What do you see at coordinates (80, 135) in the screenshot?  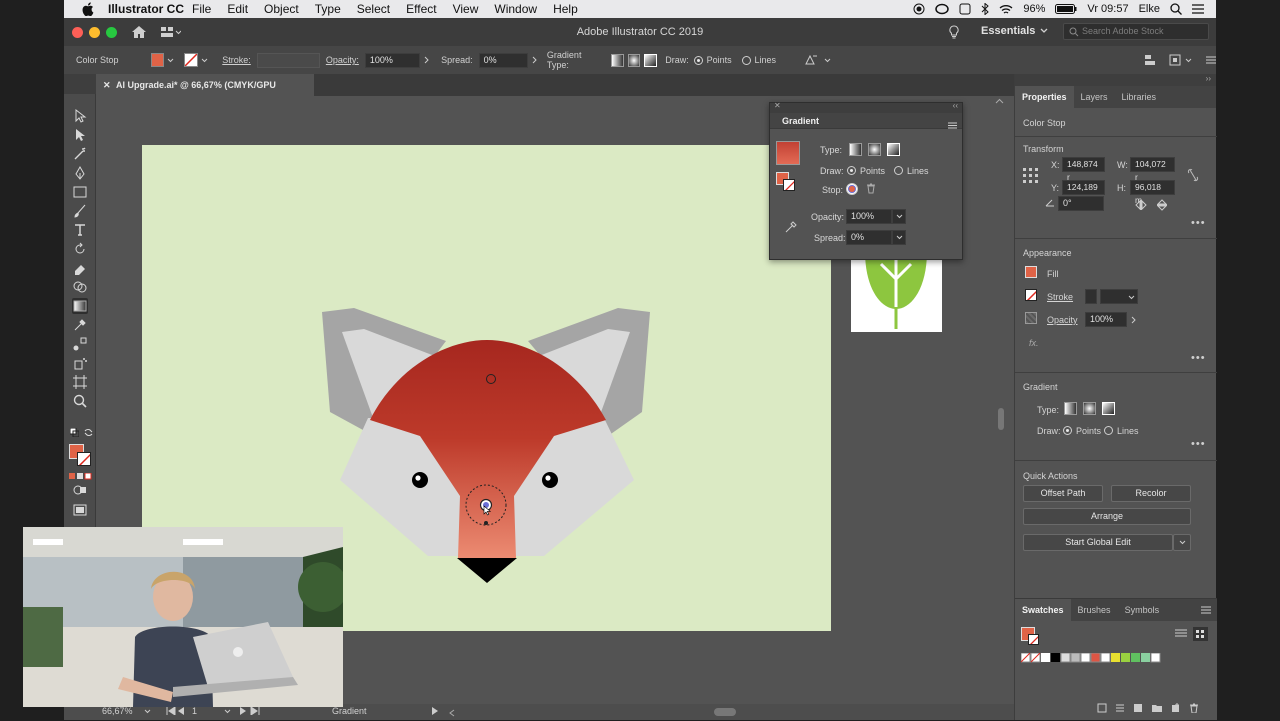 I see `direct-selection-tool-icon` at bounding box center [80, 135].